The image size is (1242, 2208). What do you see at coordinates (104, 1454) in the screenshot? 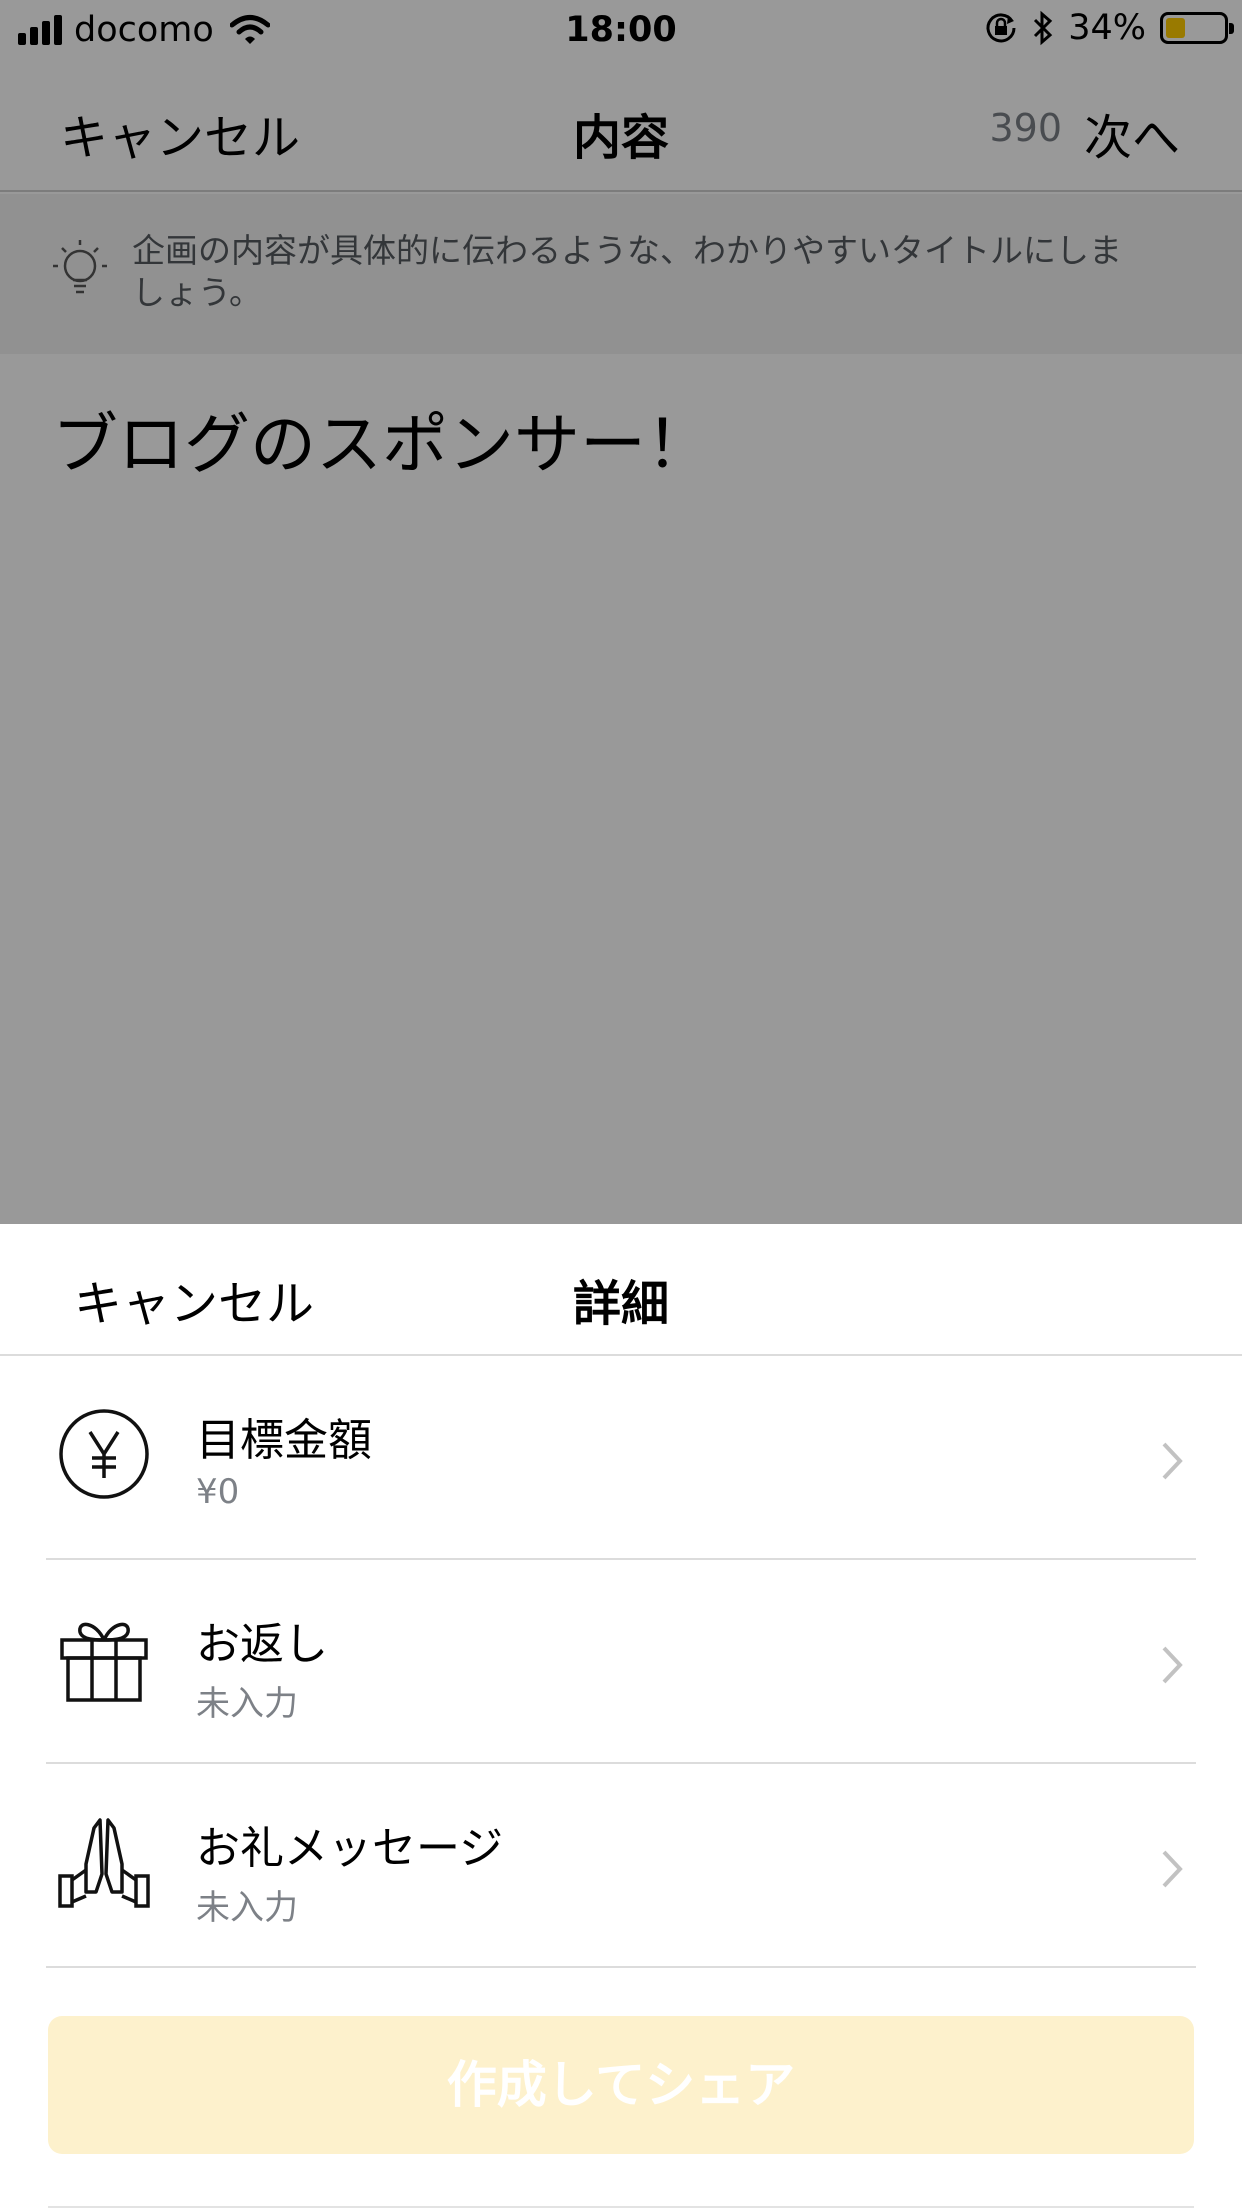
I see `yen-icon` at bounding box center [104, 1454].